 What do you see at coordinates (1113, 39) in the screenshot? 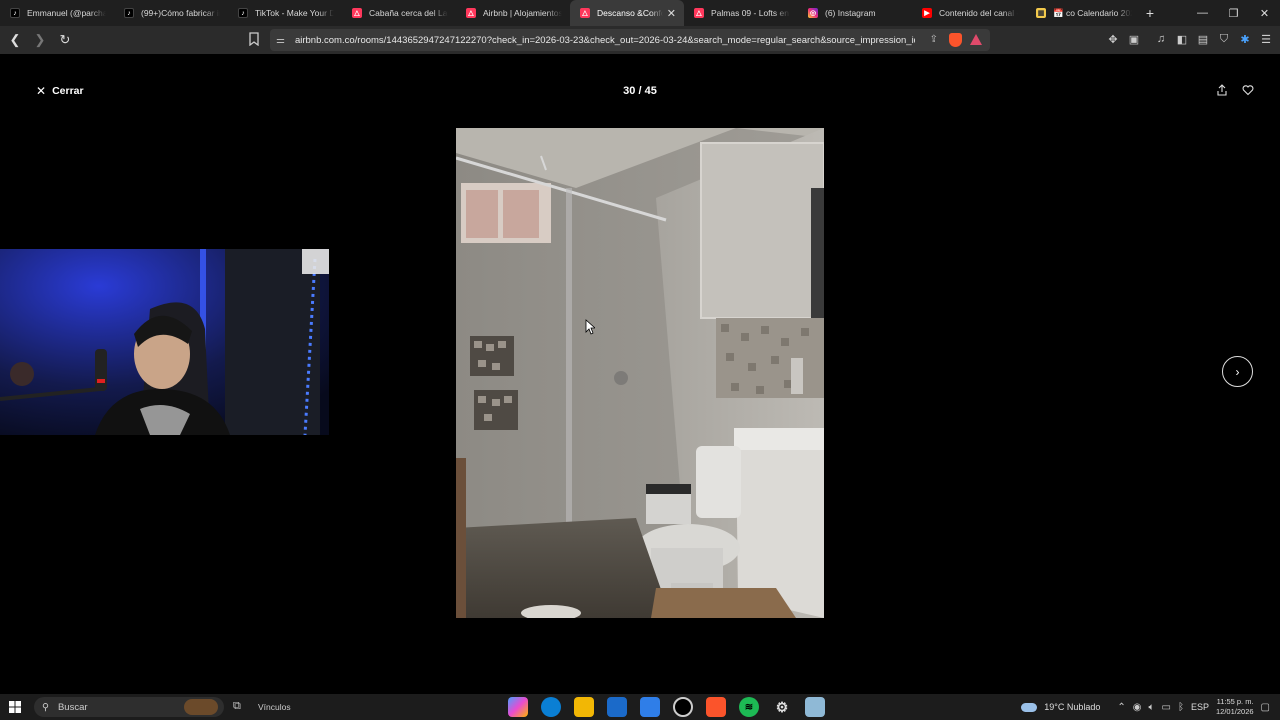
I see `puzzle-extension-icon: ✥` at bounding box center [1113, 39].